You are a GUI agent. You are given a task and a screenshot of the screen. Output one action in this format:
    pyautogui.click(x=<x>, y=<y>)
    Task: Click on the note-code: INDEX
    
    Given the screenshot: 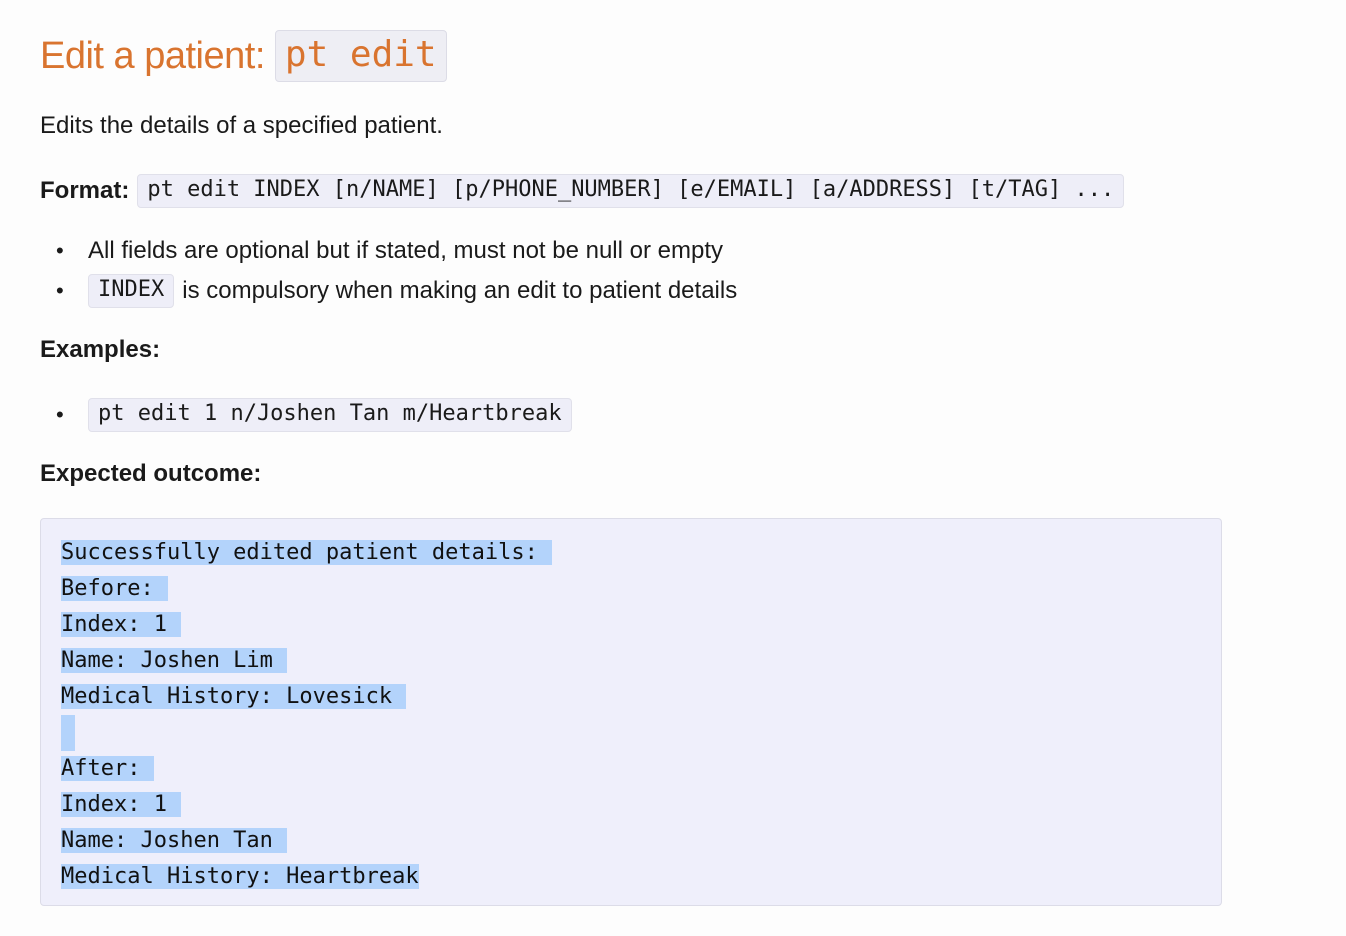 What is the action you would take?
    pyautogui.click(x=131, y=291)
    